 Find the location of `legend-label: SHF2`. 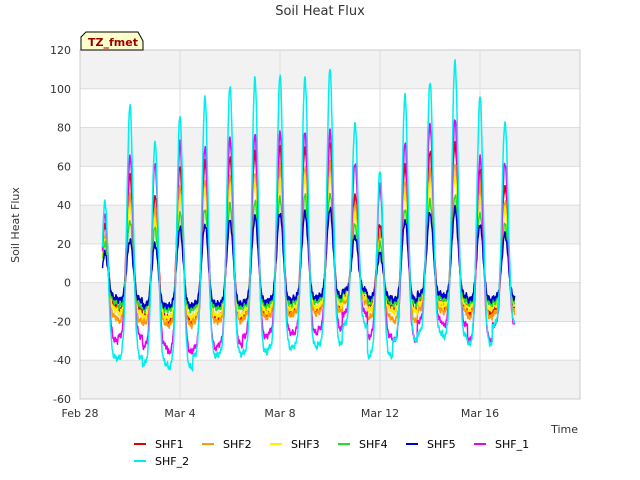

legend-label: SHF2 is located at coordinates (237, 444).